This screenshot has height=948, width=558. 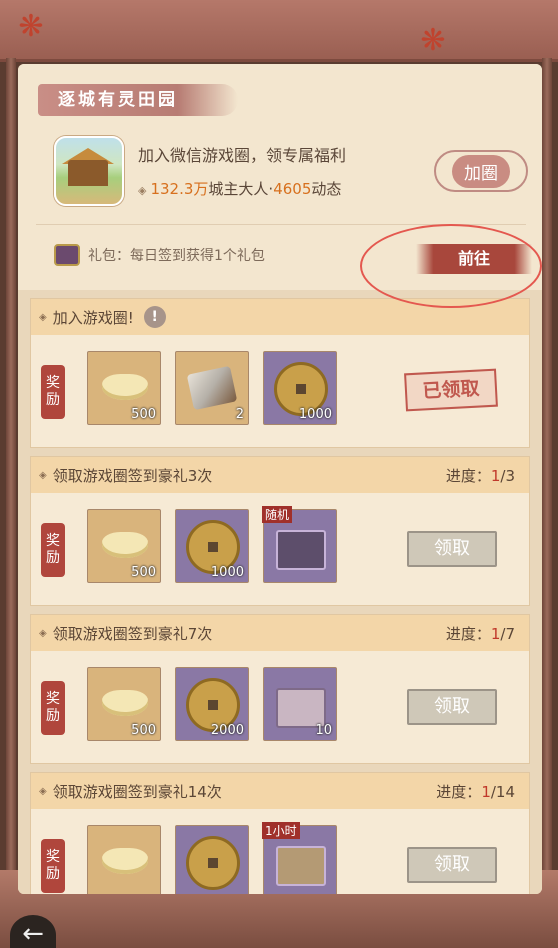 What do you see at coordinates (239, 414) in the screenshot?
I see `item-count: 2` at bounding box center [239, 414].